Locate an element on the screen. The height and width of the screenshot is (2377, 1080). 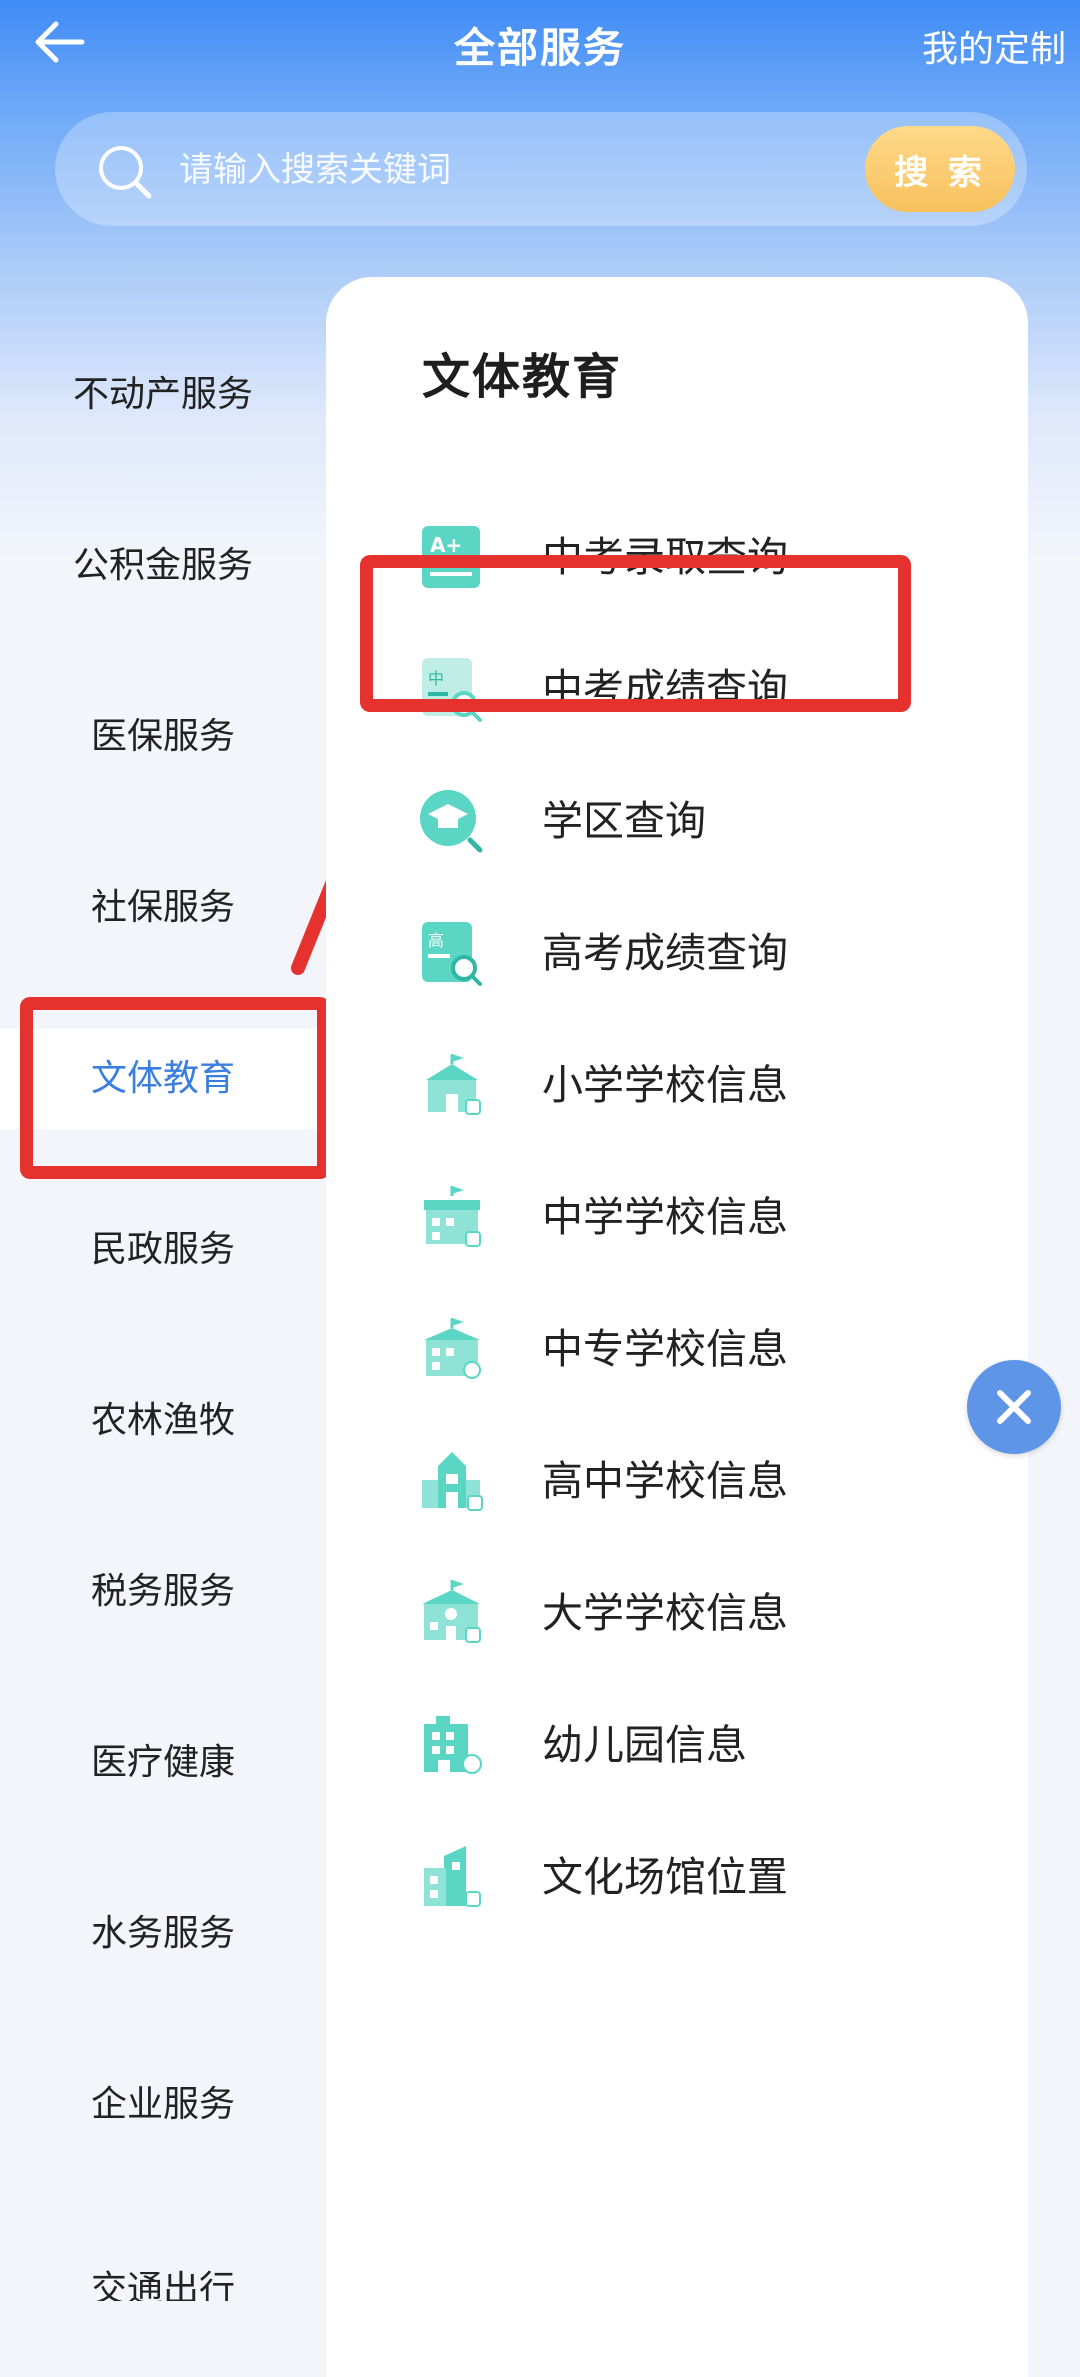
service-label: 小学学校信息 is located at coordinates (665, 1085).